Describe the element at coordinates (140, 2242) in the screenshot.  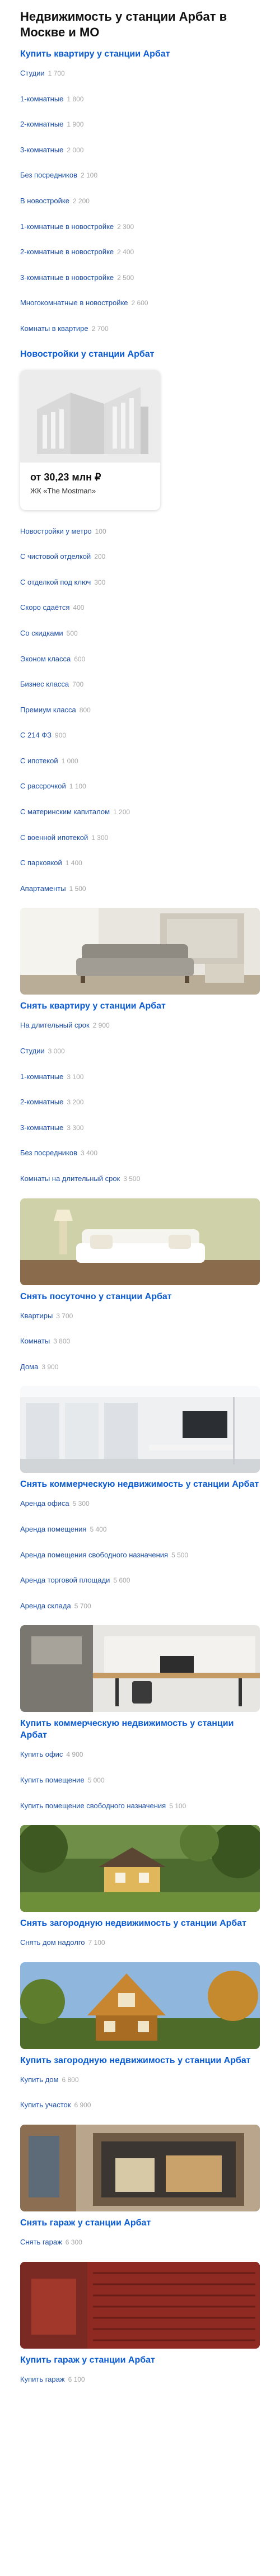
I see `link-list-rent-garage: Снять гараж 6 300` at that location.